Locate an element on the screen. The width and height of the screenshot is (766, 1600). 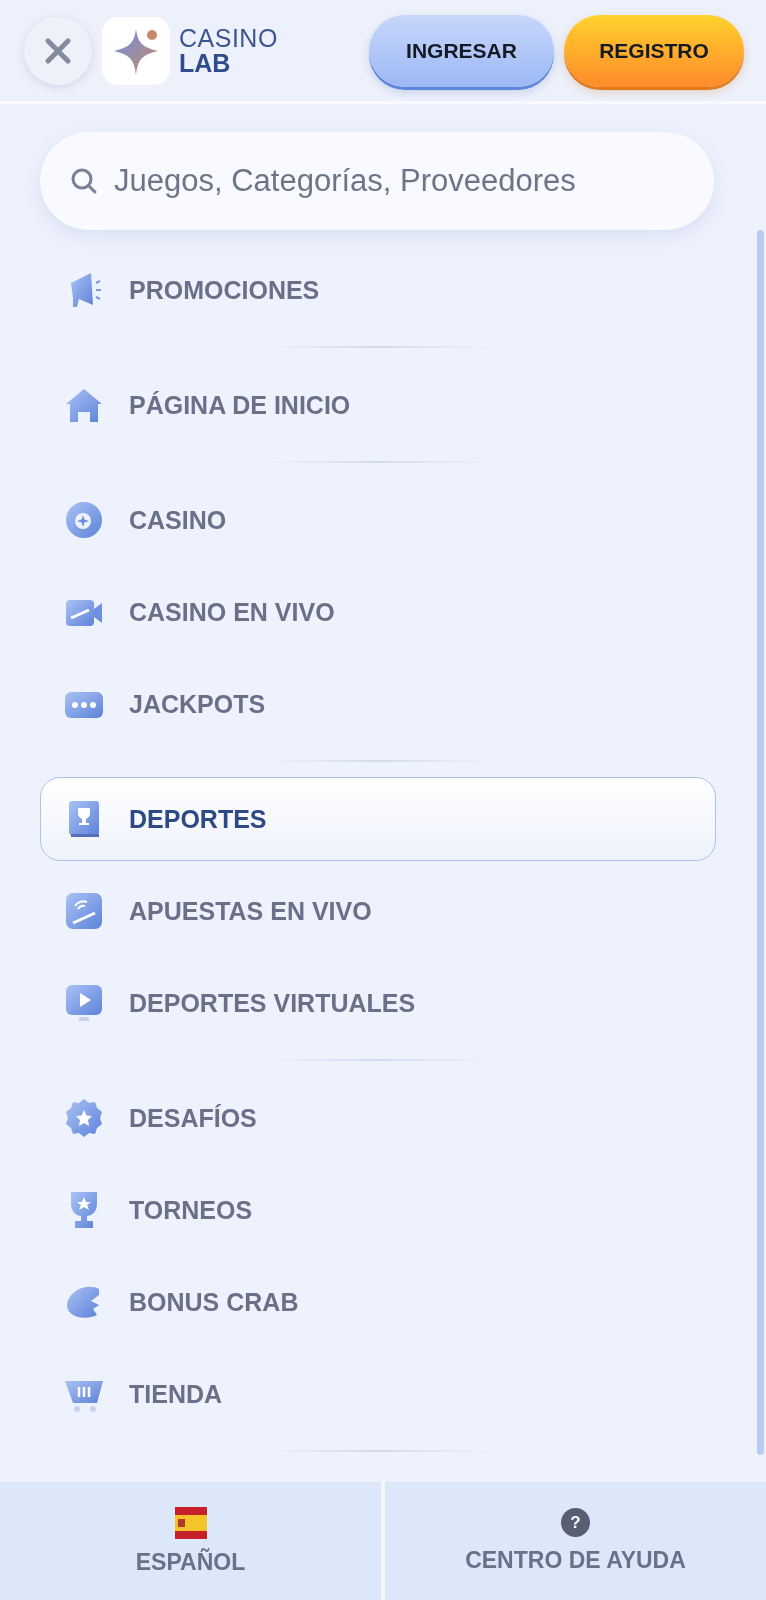
chip-icon is located at coordinates (84, 520).